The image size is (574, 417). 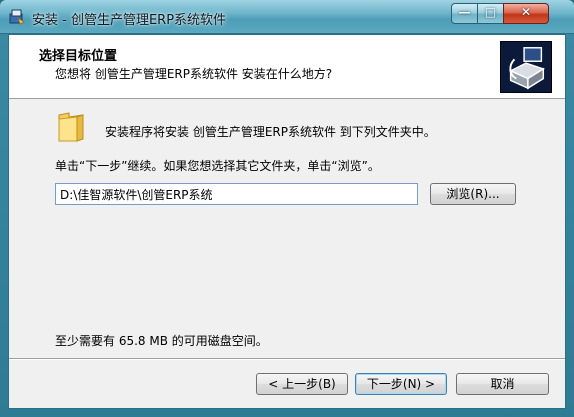 What do you see at coordinates (236, 194) in the screenshot?
I see `destination-path-input` at bounding box center [236, 194].